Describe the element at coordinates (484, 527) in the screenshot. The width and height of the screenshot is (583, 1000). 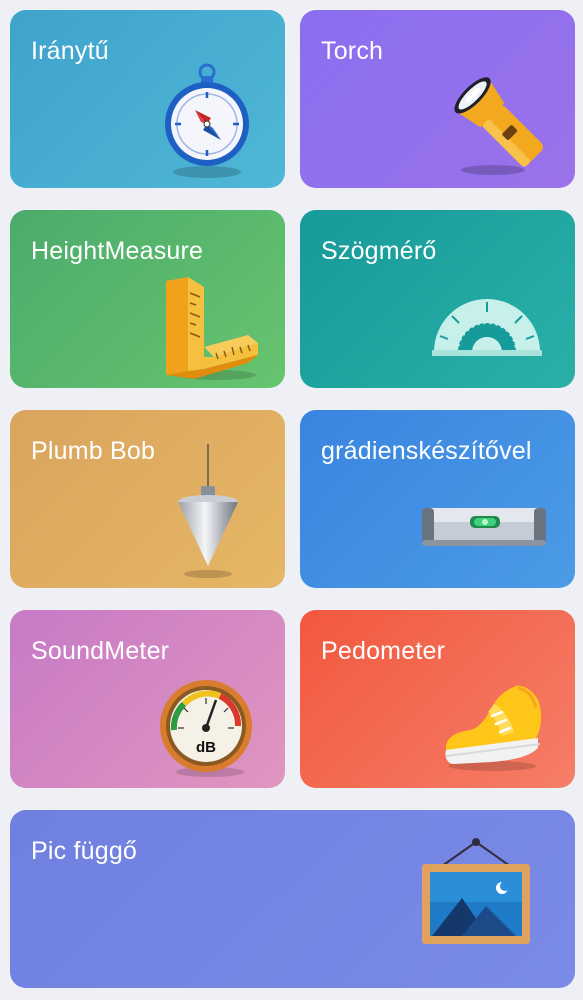
I see `spirit-level-icon` at that location.